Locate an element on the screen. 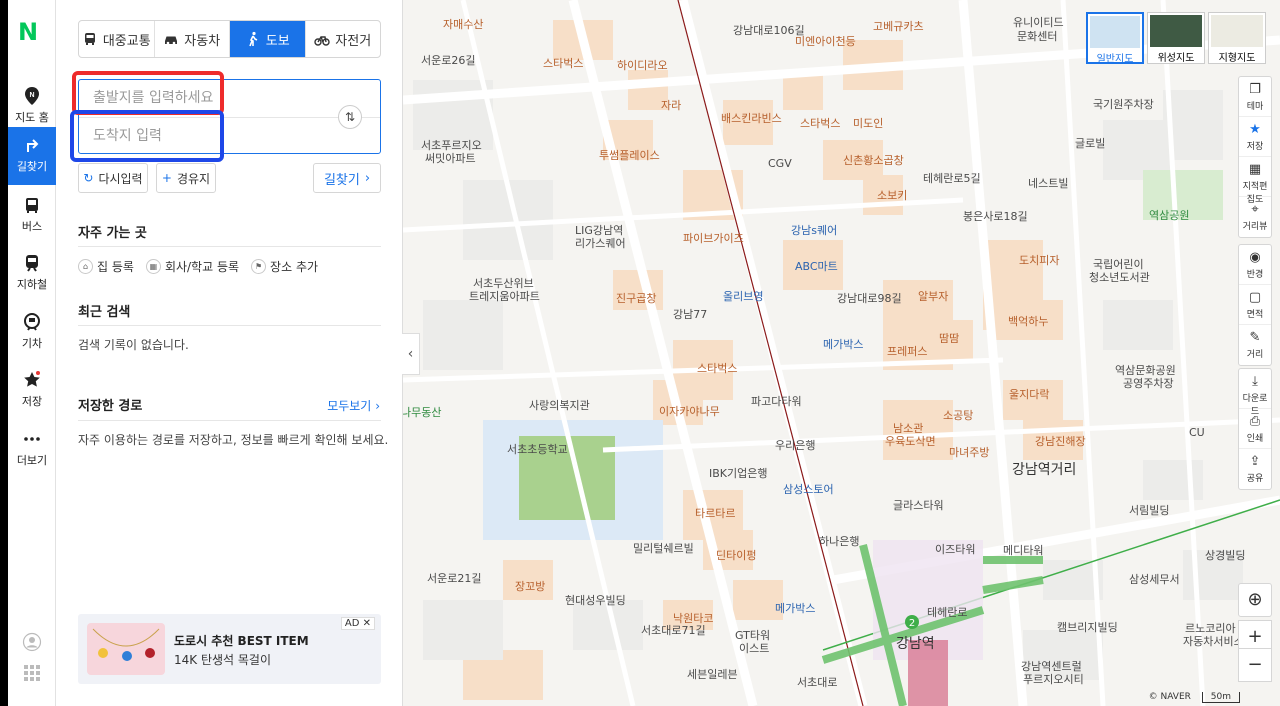 The width and height of the screenshot is (1280, 706). rail-train: 기차 is located at coordinates (32, 333).